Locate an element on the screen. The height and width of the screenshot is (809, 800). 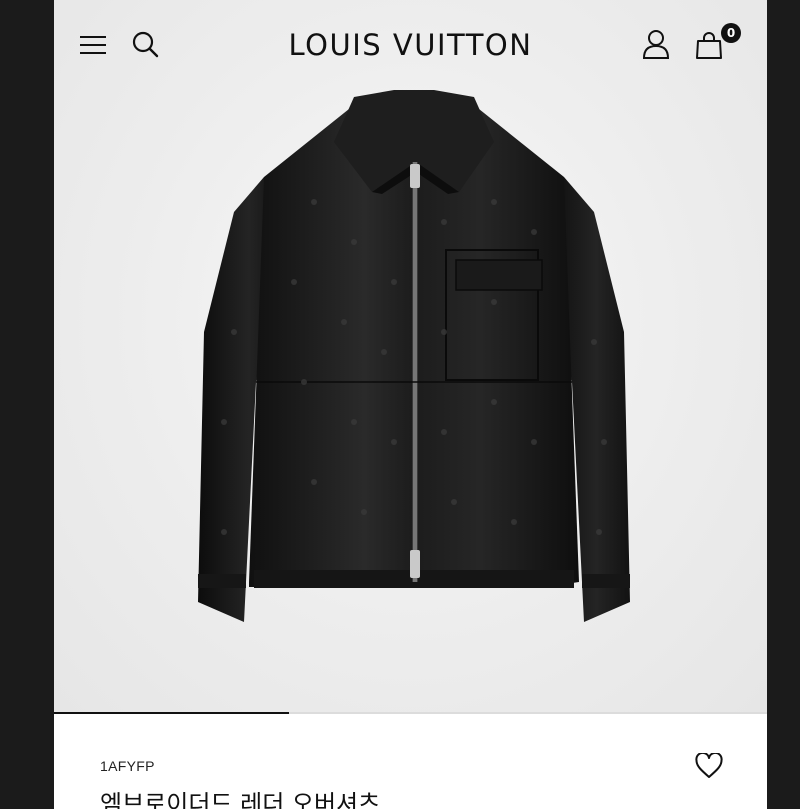
wishlist-button is located at coordinates (709, 766).